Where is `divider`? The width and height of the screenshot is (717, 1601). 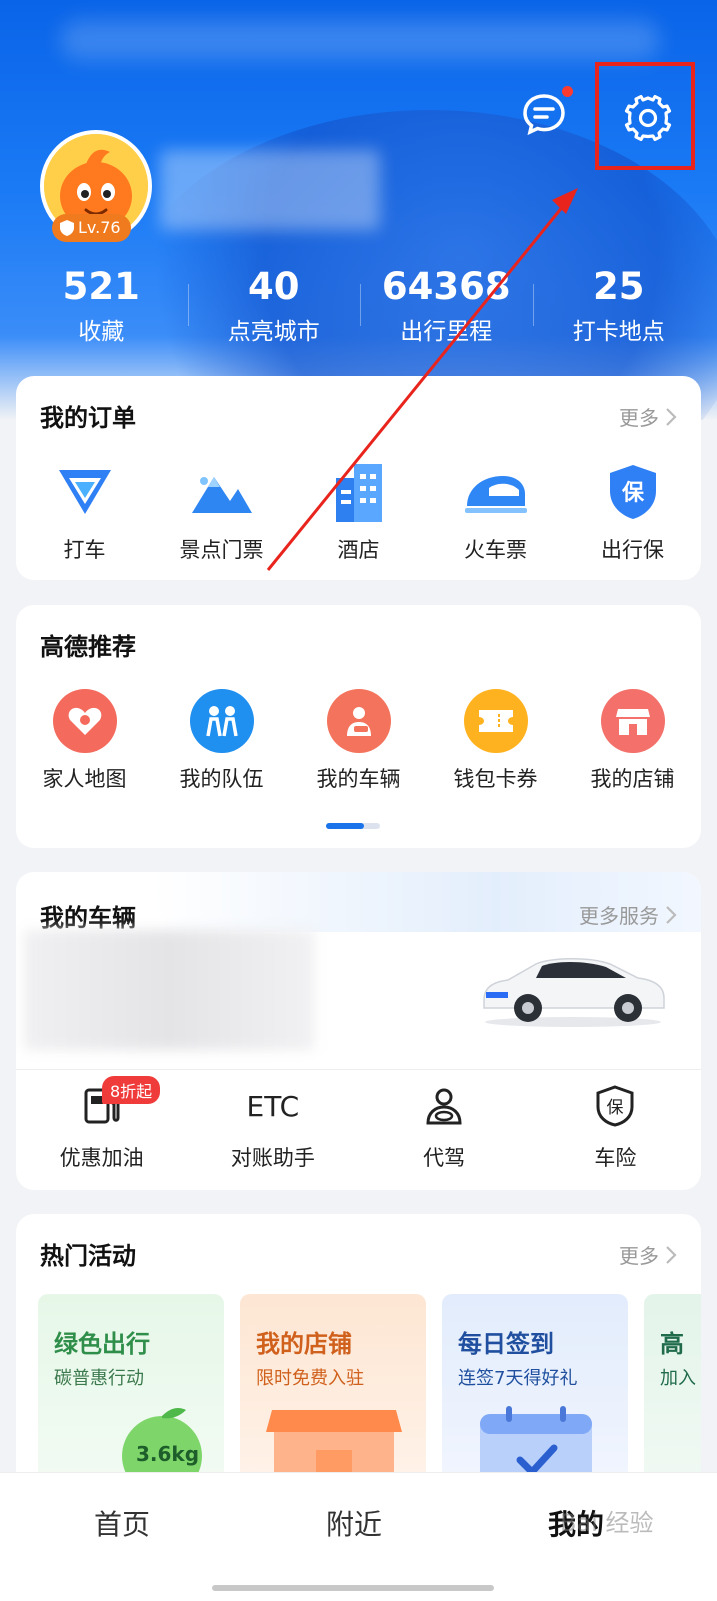 divider is located at coordinates (358, 1069).